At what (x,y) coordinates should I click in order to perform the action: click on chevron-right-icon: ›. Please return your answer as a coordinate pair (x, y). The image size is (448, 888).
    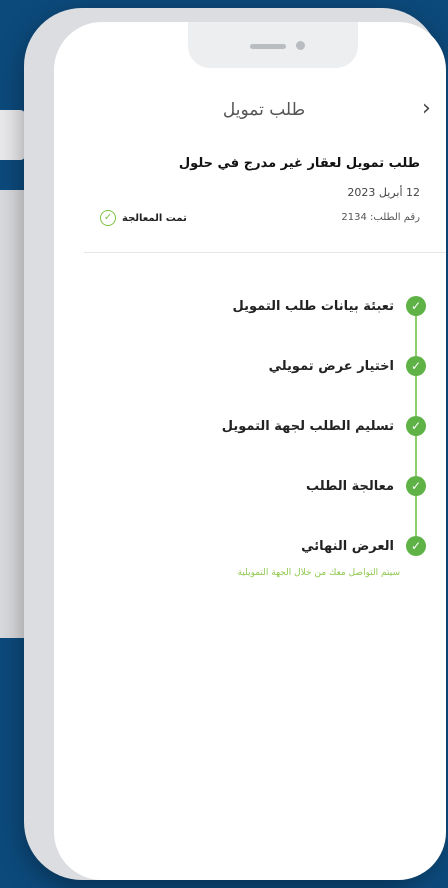
    Looking at the image, I should click on (426, 108).